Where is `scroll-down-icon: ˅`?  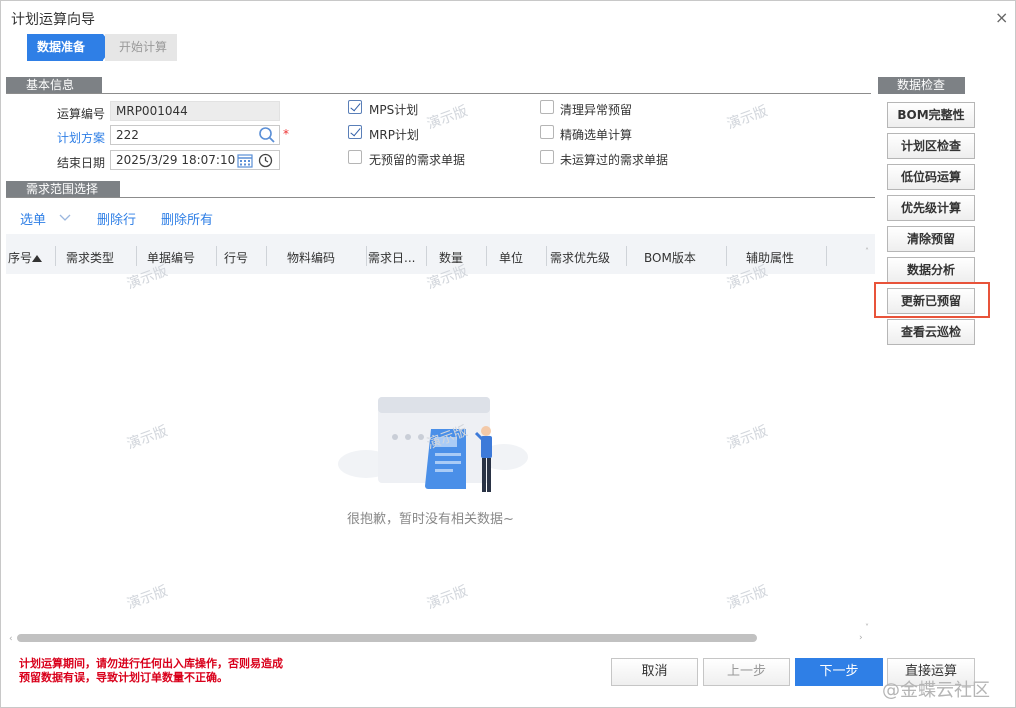
scroll-down-icon: ˅ is located at coordinates (867, 627).